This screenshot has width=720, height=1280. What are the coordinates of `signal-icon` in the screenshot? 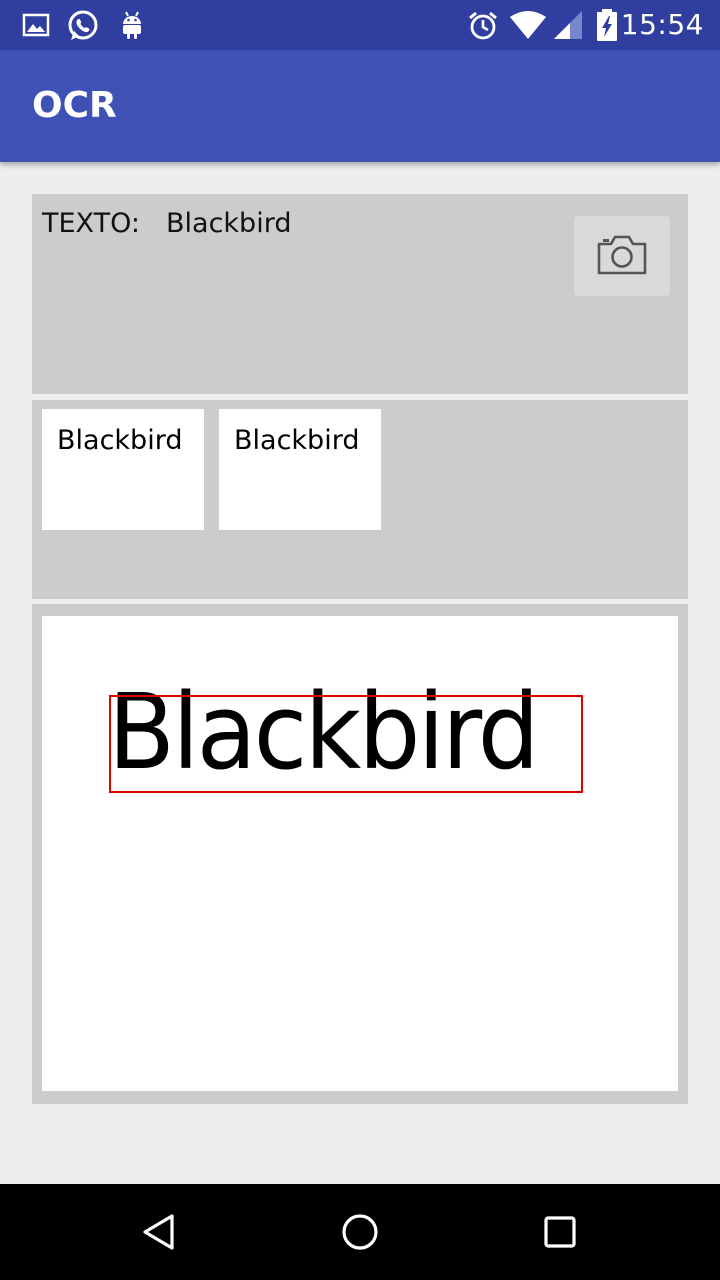 It's located at (568, 25).